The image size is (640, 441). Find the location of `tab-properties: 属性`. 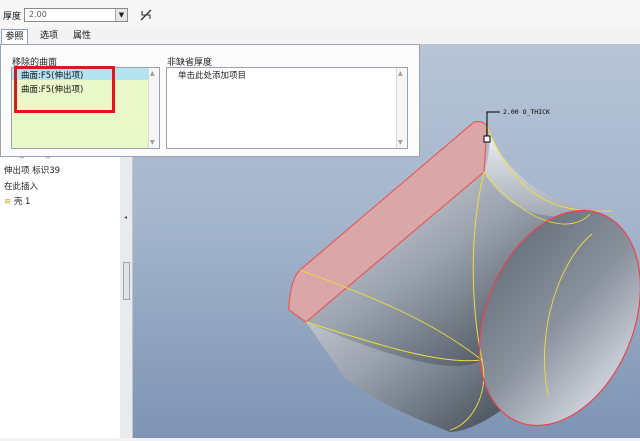

tab-properties: 属性 is located at coordinates (82, 36).